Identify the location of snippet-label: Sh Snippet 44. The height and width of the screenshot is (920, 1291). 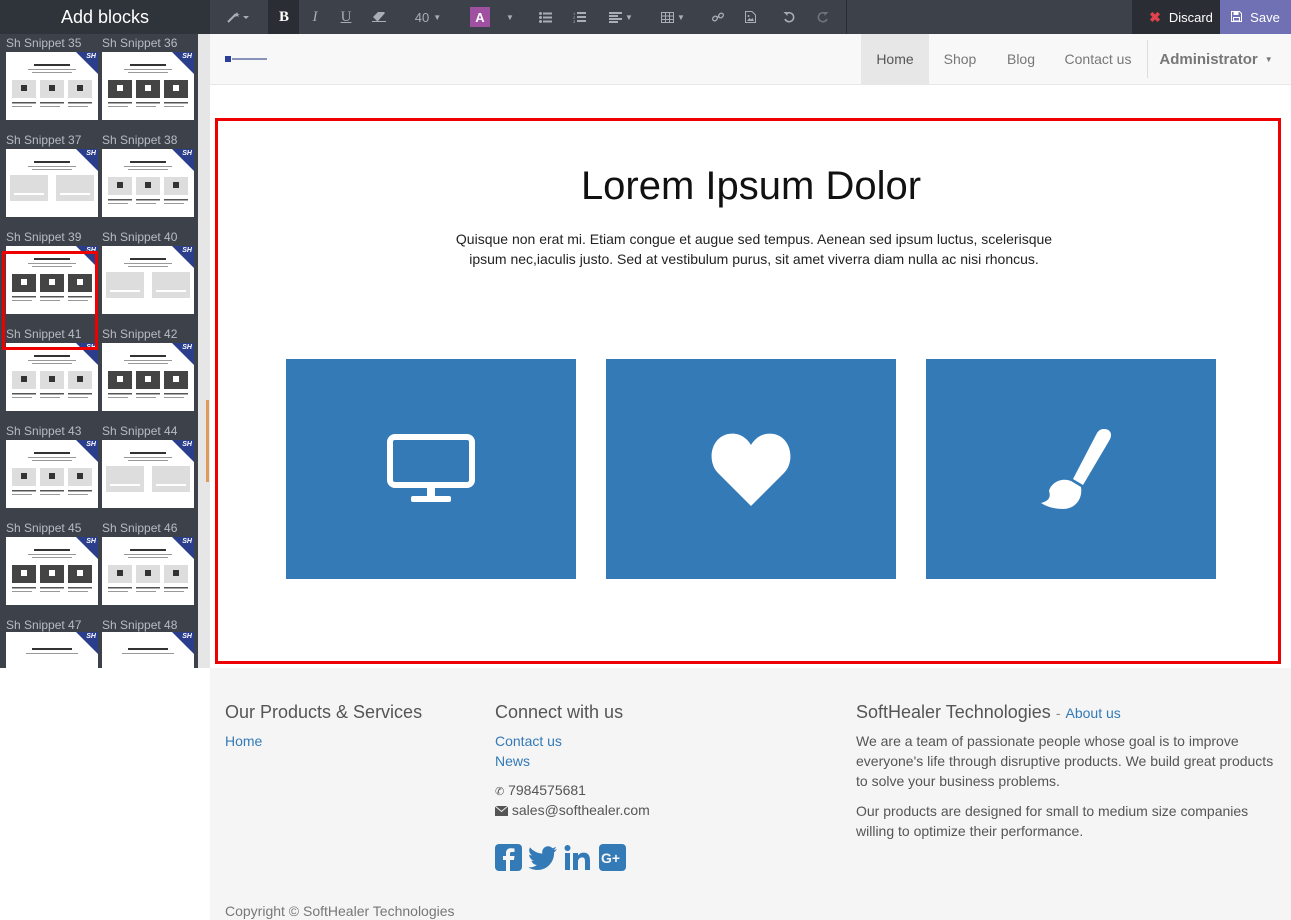
(139, 431).